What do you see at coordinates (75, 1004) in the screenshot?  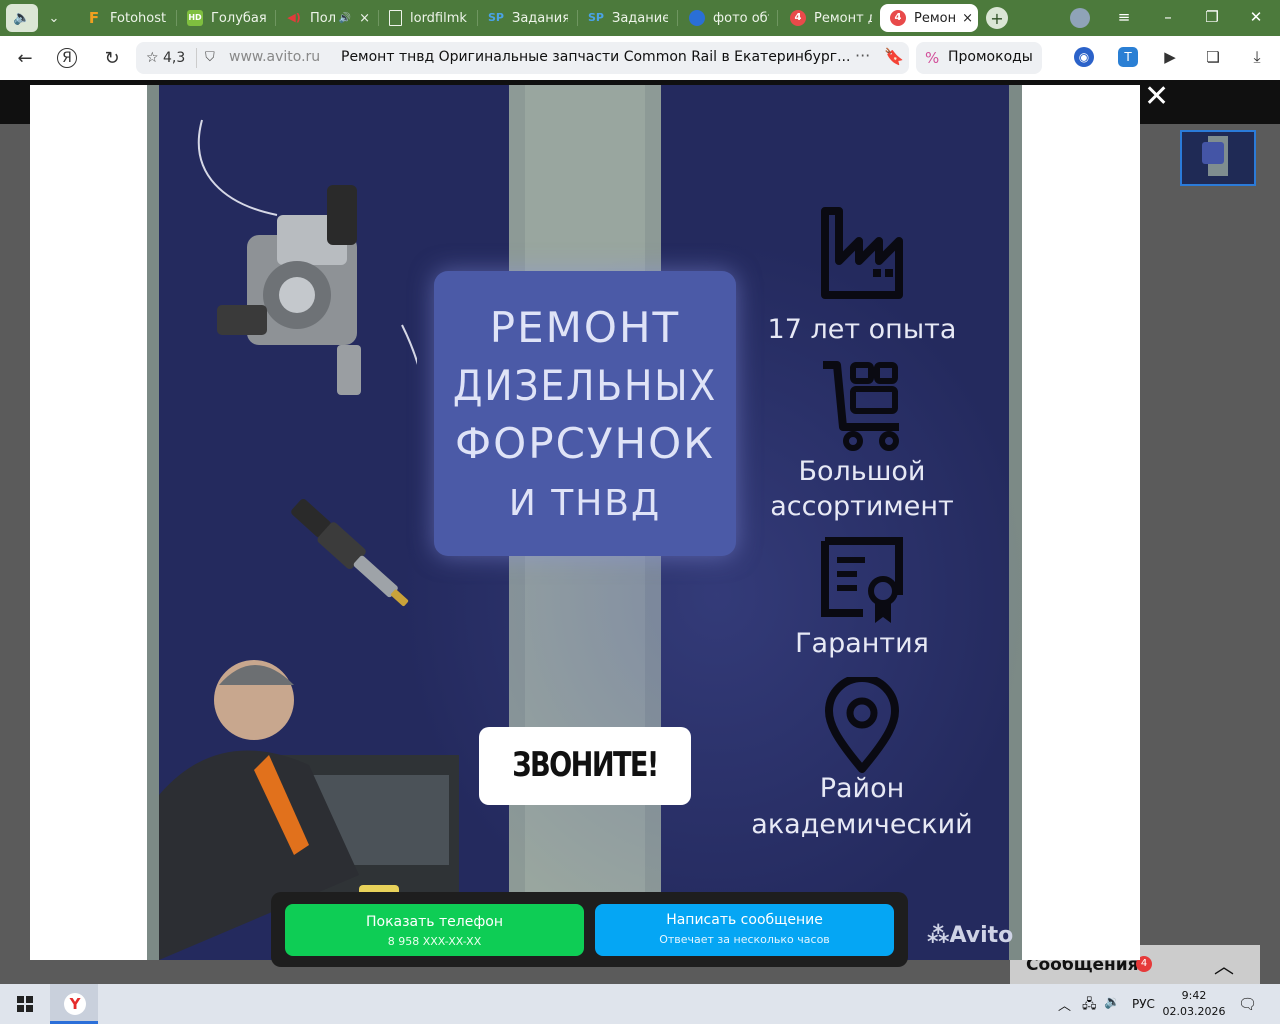 I see `yandex-browser-icon: Y` at bounding box center [75, 1004].